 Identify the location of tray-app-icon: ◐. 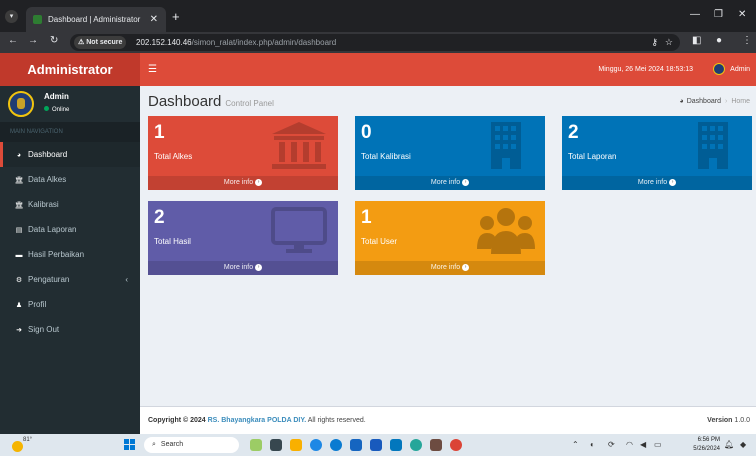
(592, 445).